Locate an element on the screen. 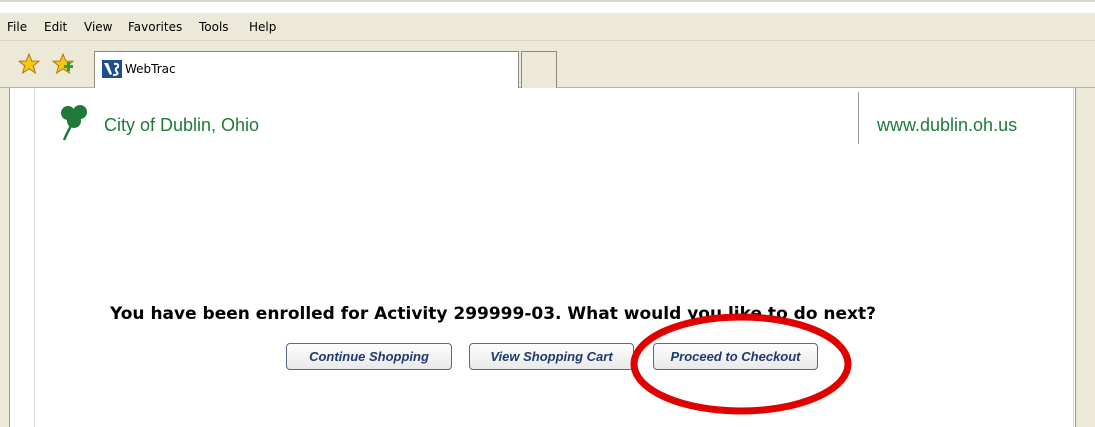 This screenshot has width=1095, height=427. view-shopping-cart-button: View Shopping Cart is located at coordinates (551, 356).